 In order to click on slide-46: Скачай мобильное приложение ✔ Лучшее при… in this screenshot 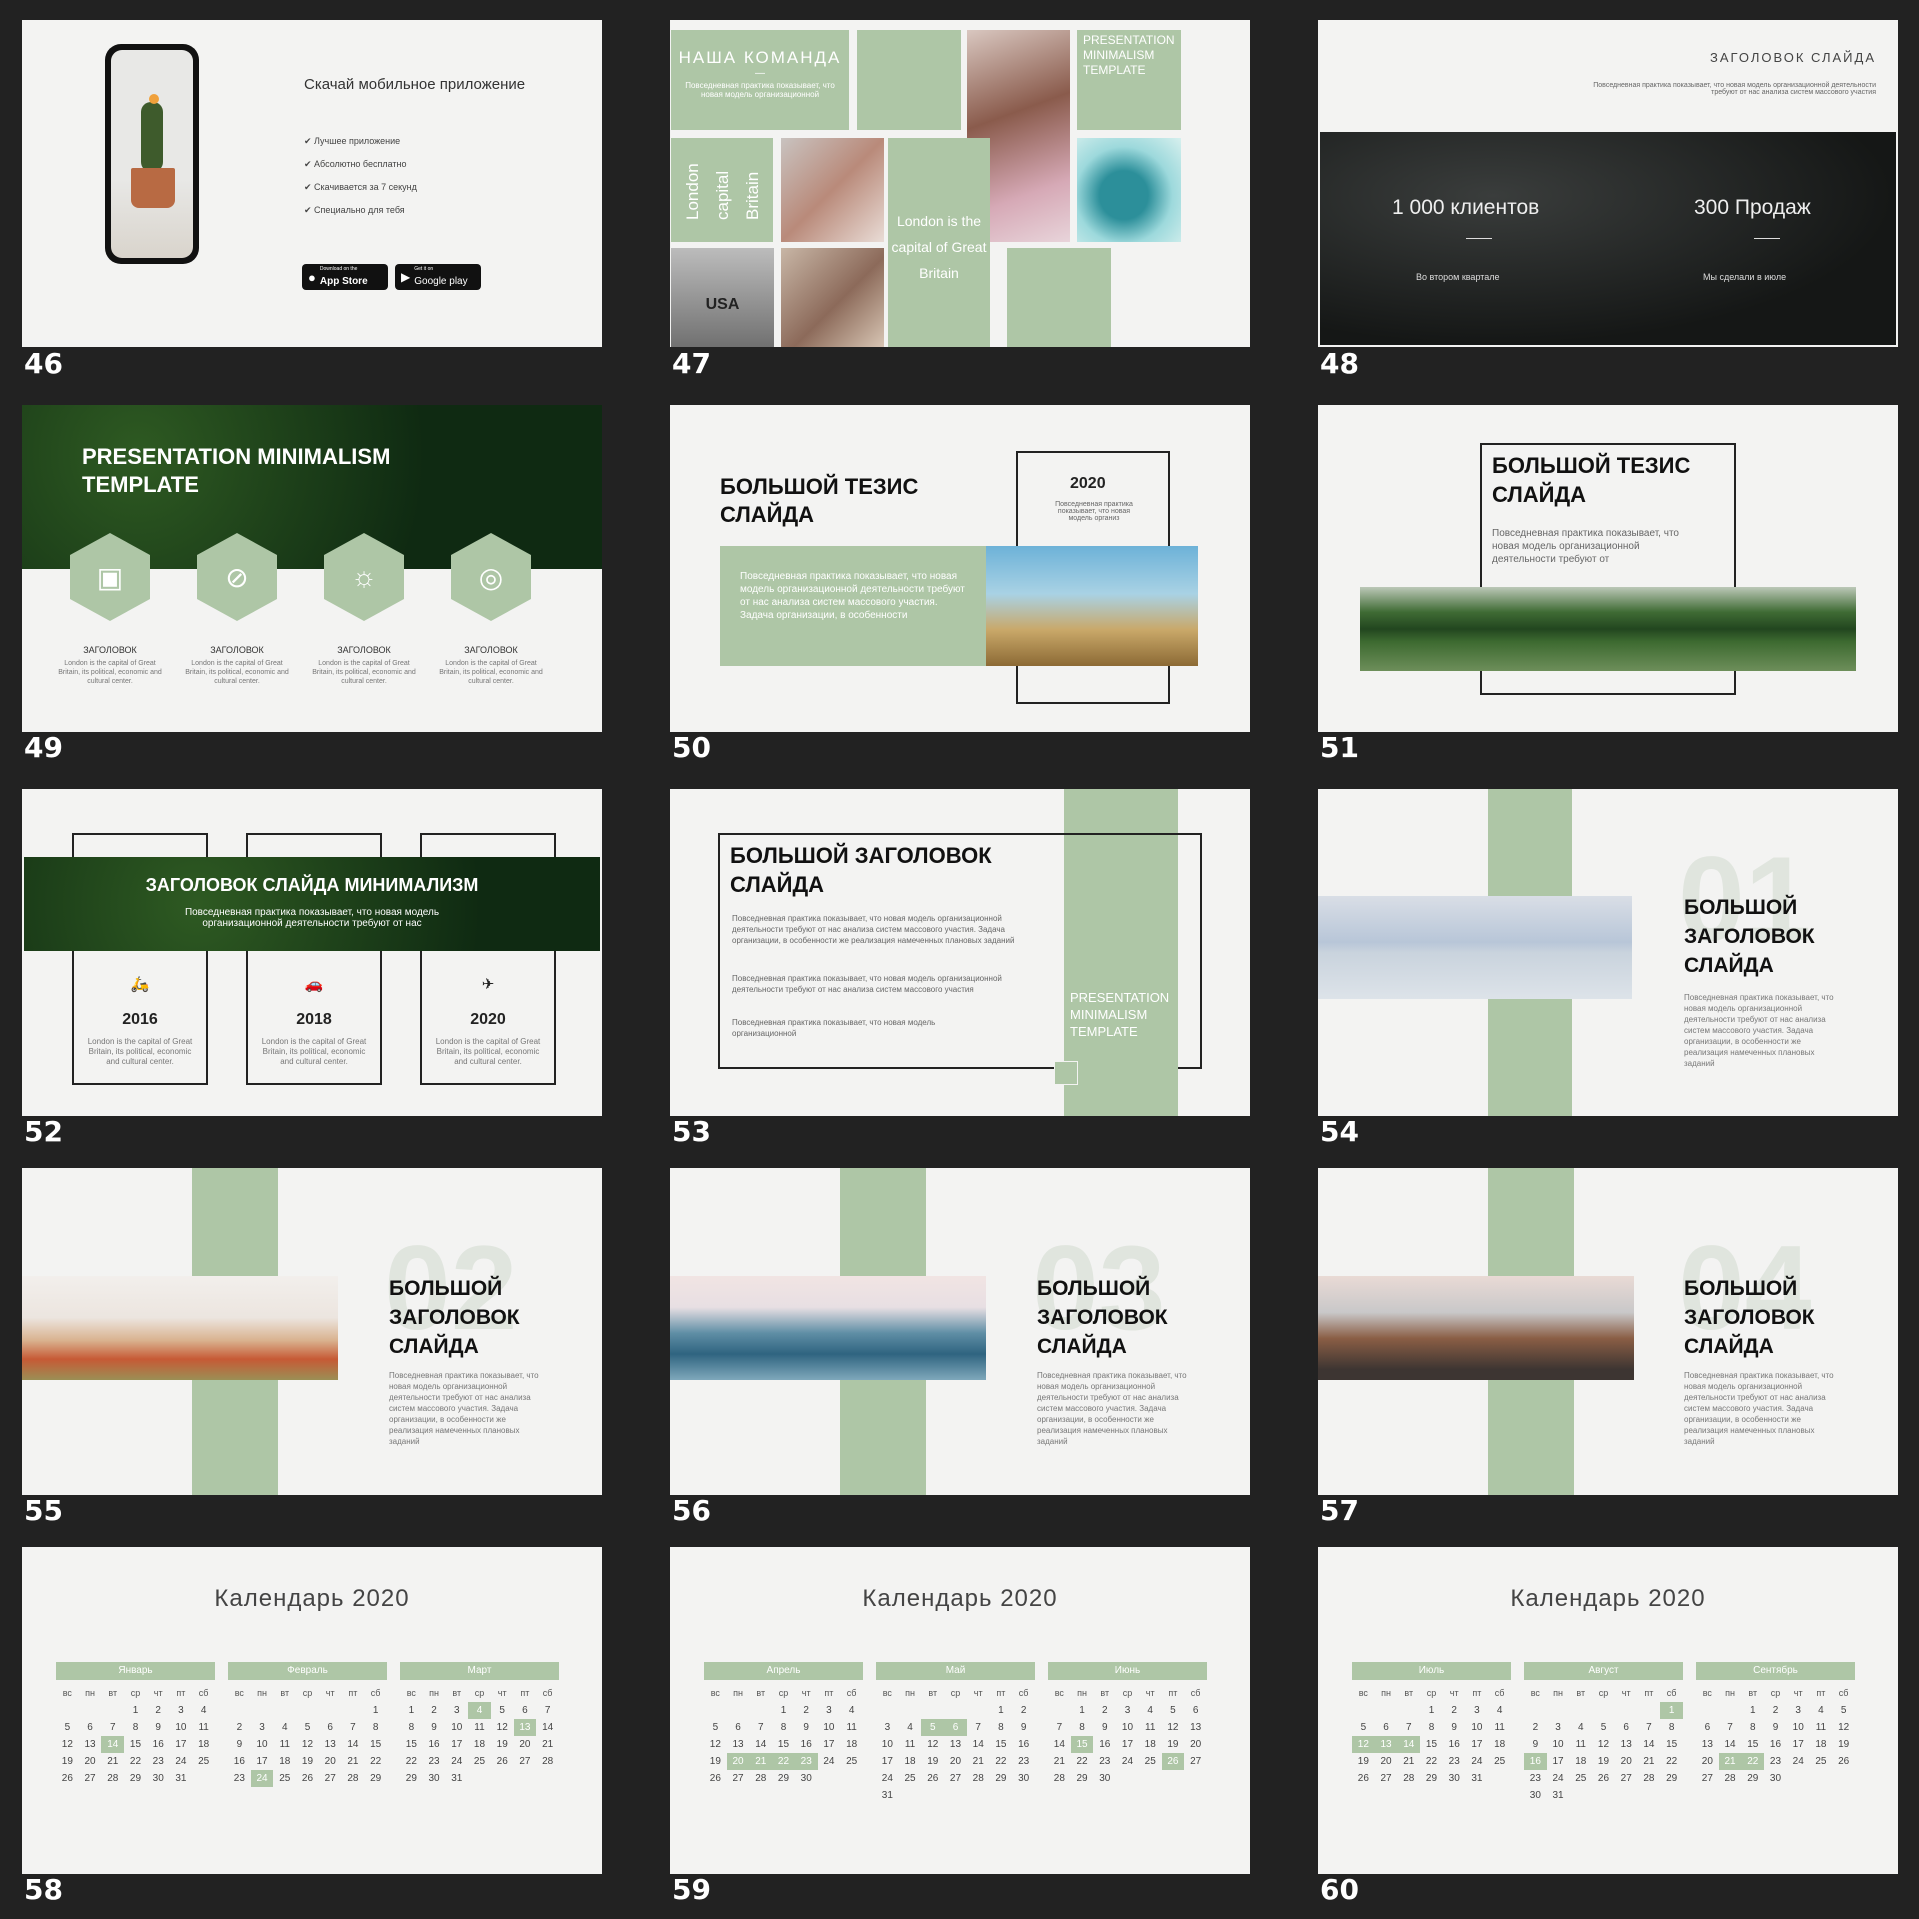, I will do `click(312, 183)`.